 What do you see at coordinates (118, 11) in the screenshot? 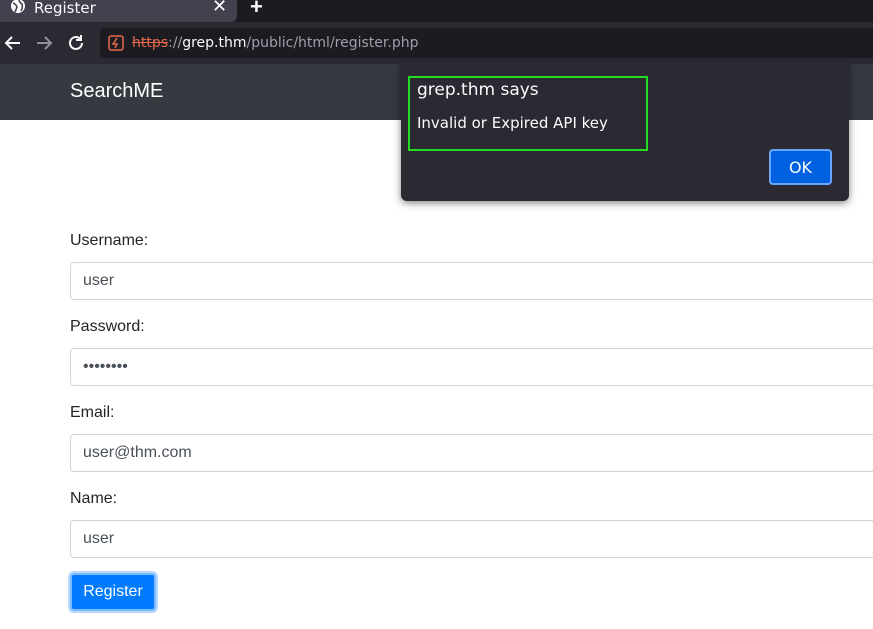
I see `tab-register: Register ✕` at bounding box center [118, 11].